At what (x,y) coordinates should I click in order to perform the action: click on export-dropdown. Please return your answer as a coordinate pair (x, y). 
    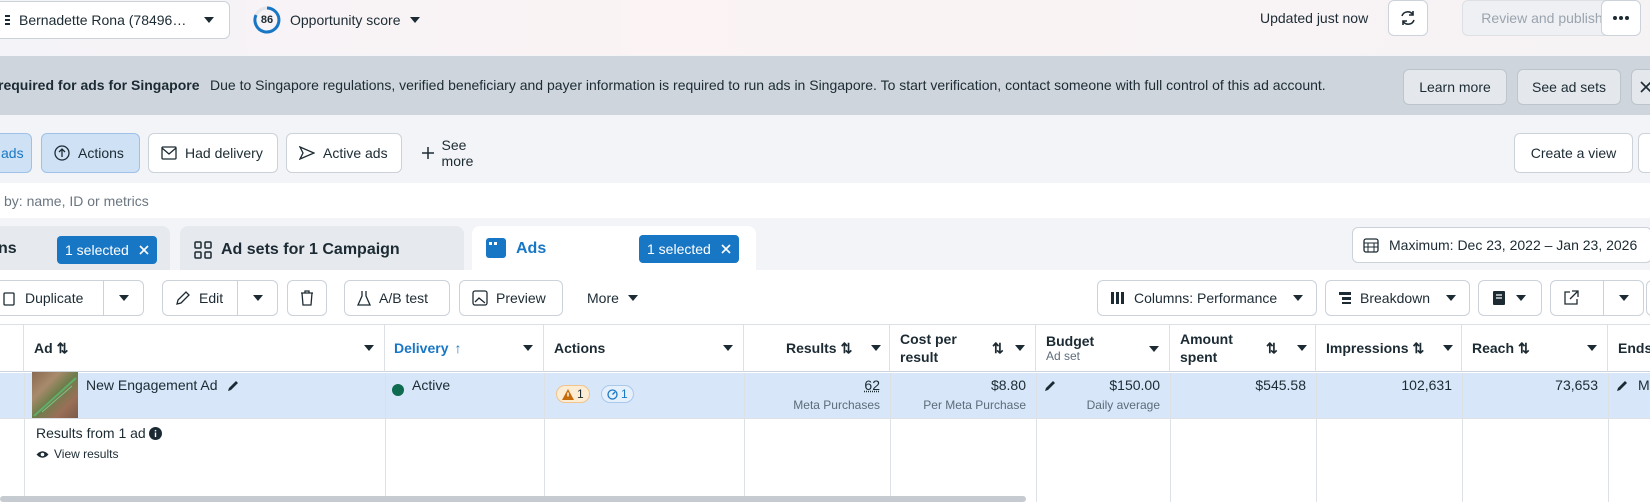
    Looking at the image, I should click on (1623, 298).